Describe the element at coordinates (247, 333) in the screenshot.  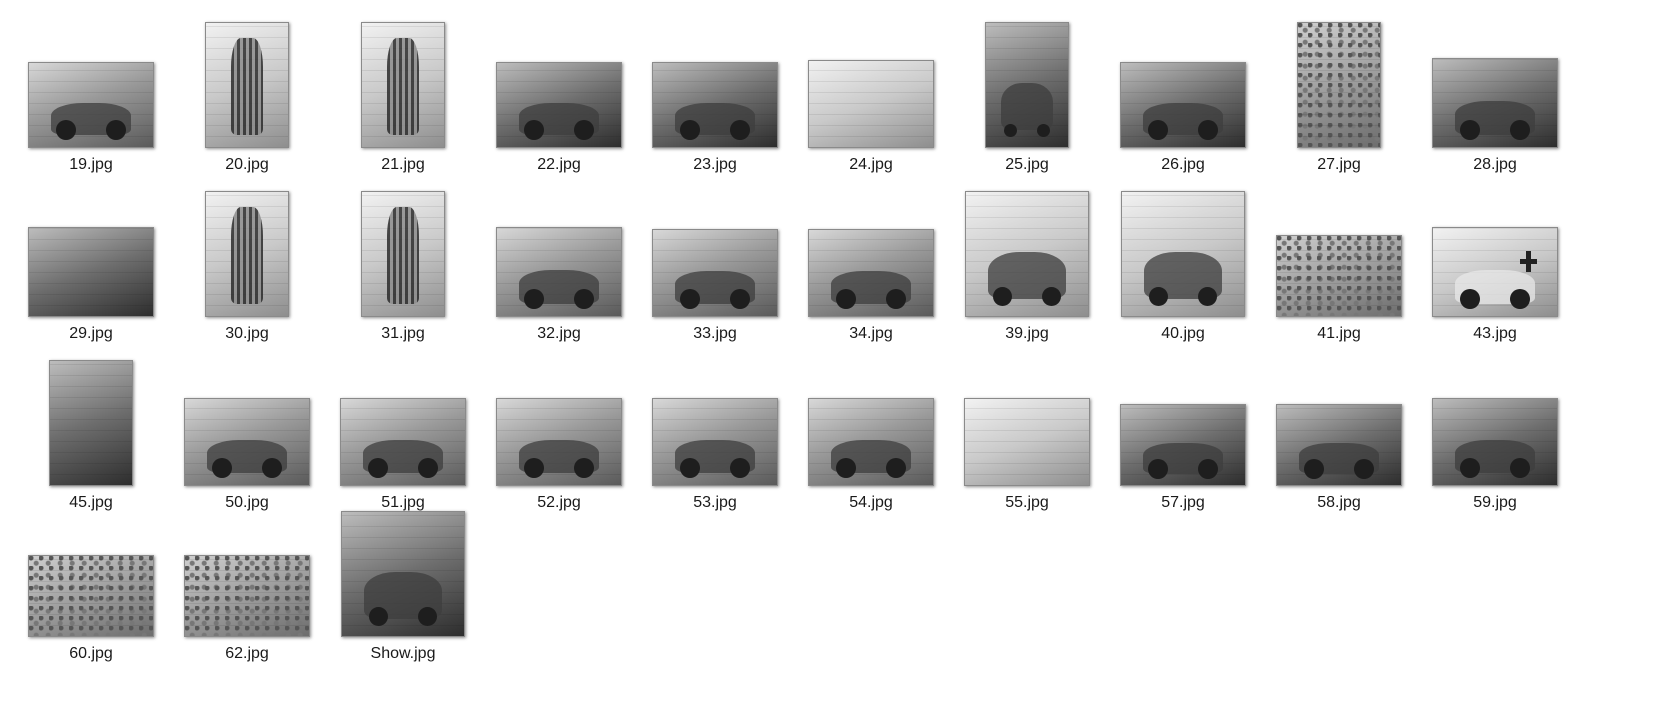
I see `file-name-label: 30.jpg` at that location.